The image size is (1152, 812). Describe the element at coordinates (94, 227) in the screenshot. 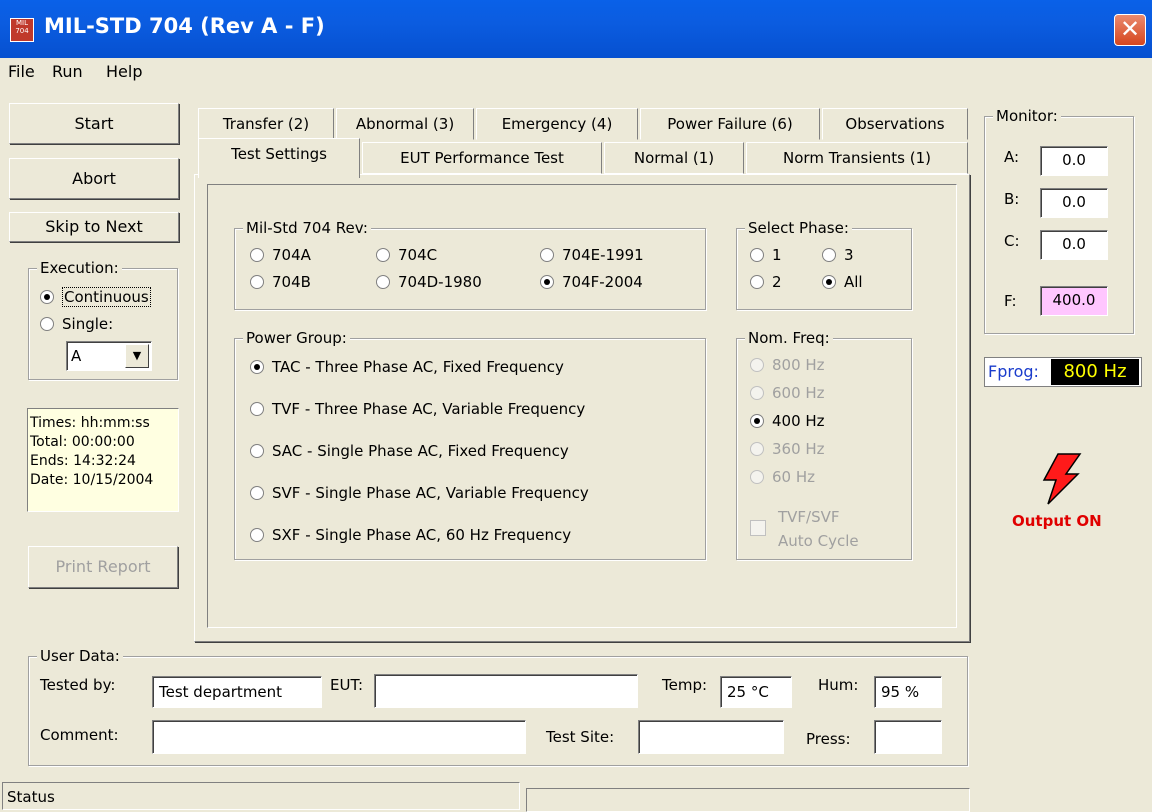

I see `skip-to-next-button: Skip to Next` at that location.